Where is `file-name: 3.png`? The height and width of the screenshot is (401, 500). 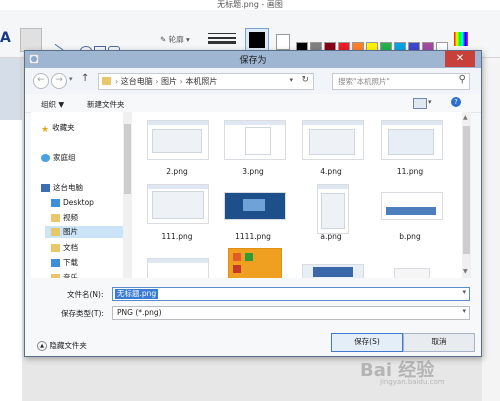
file-name: 3.png is located at coordinates (253, 171).